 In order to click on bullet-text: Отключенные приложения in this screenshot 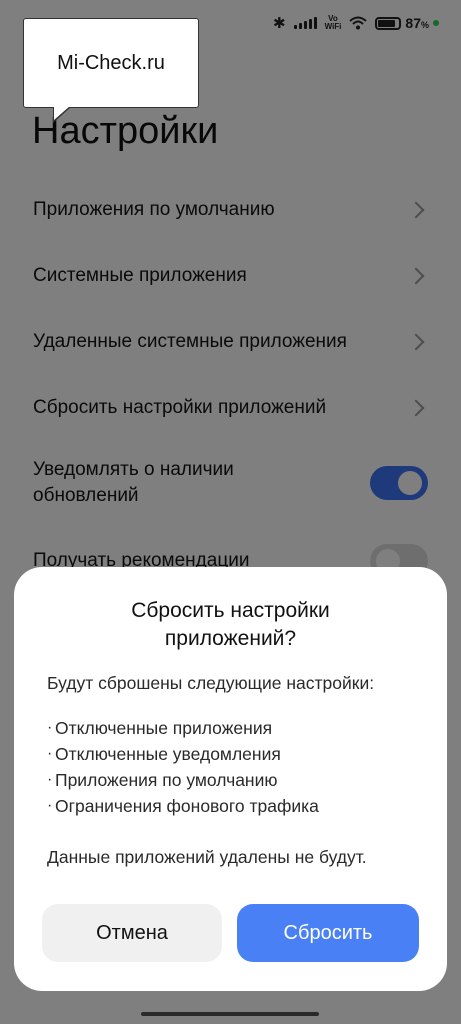, I will do `click(164, 728)`.